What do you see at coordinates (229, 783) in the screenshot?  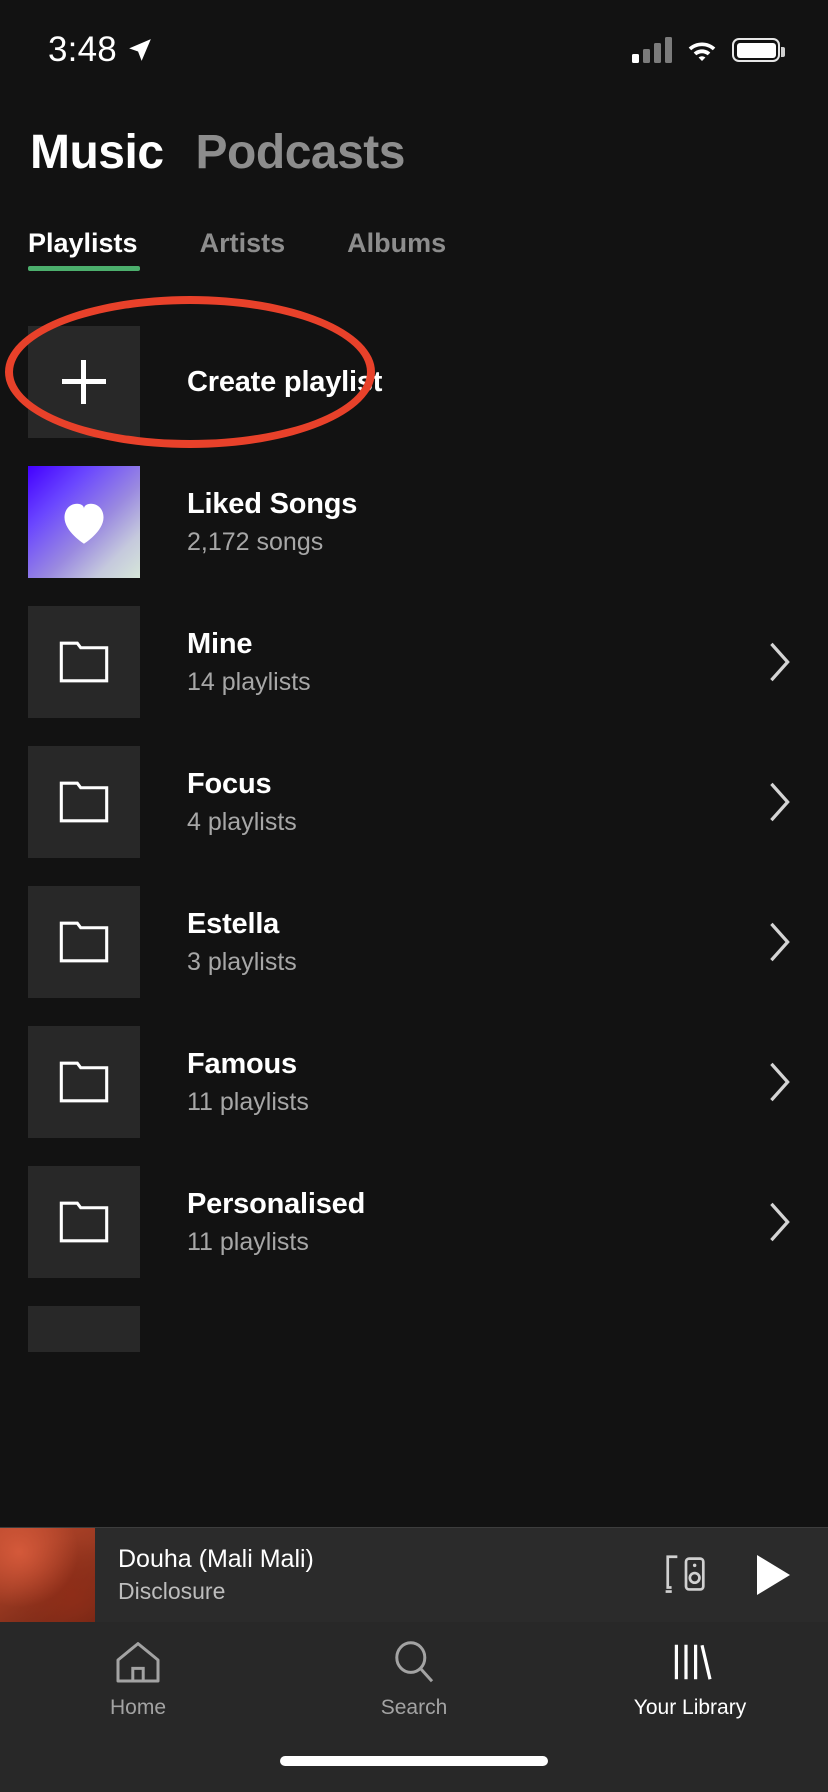 I see `list-item-title: Focus` at bounding box center [229, 783].